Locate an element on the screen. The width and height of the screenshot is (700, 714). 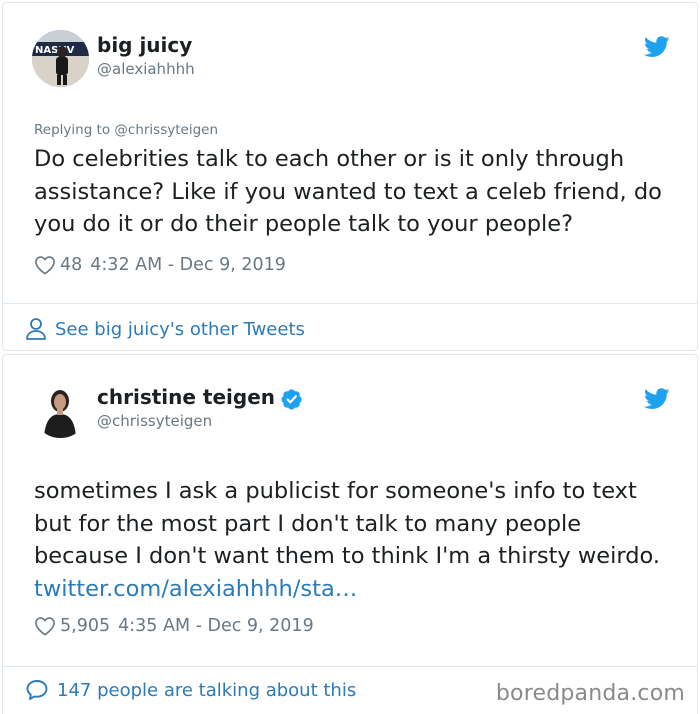
person-icon is located at coordinates (36, 329).